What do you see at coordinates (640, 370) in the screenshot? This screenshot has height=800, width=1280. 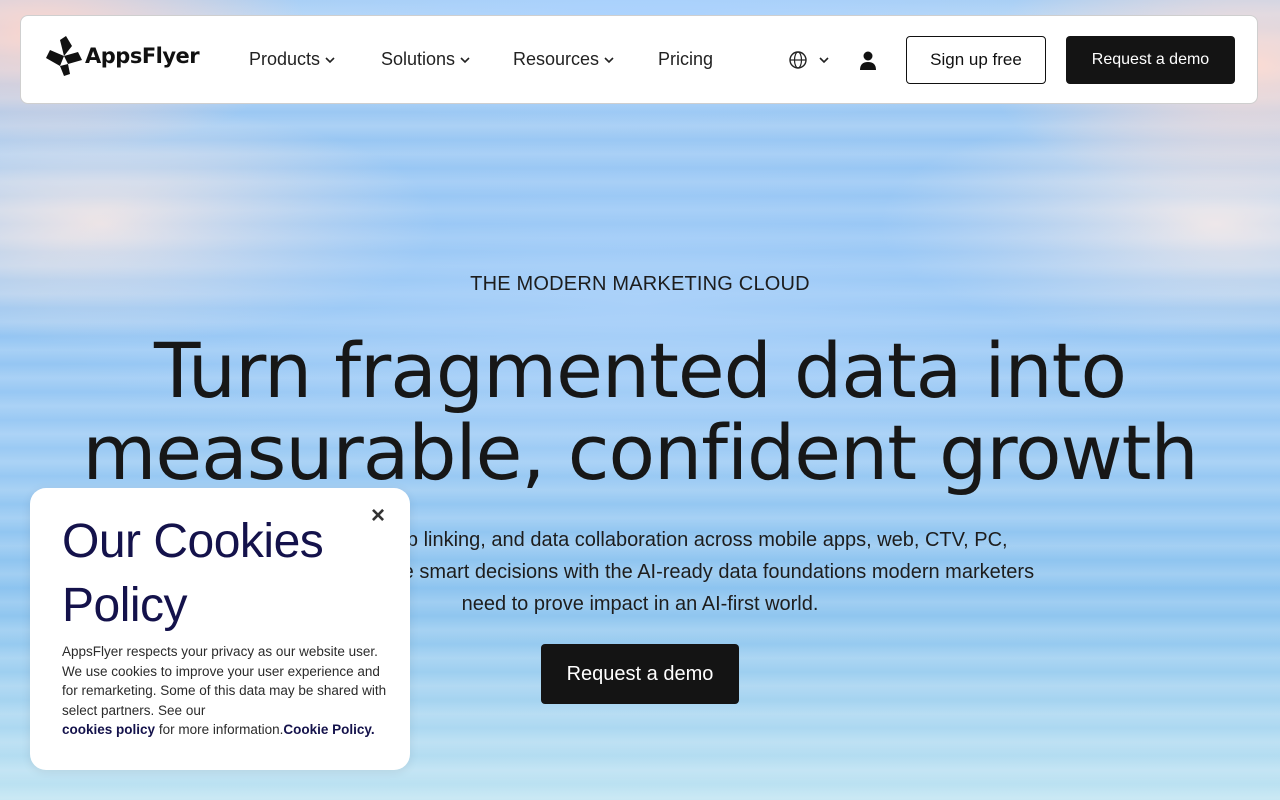 I see `hero-headline-line1: Turn fragmented data into` at bounding box center [640, 370].